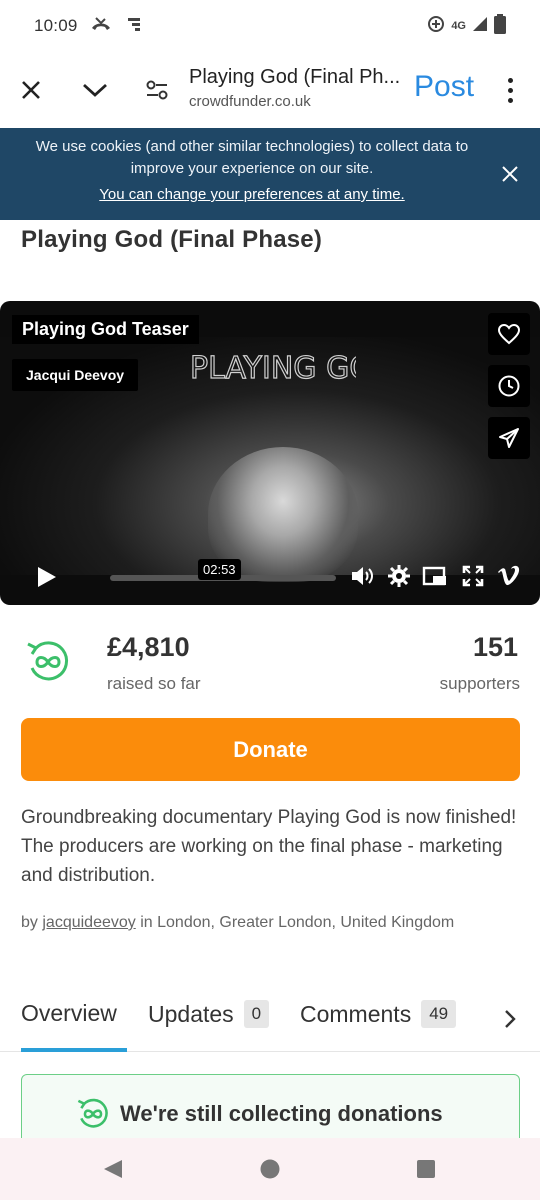  Describe the element at coordinates (250, 101) in the screenshot. I see `browser-url: crowdfunder.co.uk` at that location.